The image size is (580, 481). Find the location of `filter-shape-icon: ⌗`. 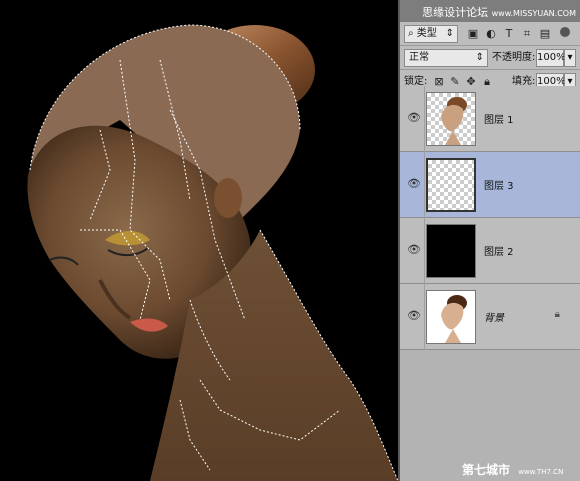

filter-shape-icon: ⌗ is located at coordinates (527, 34).